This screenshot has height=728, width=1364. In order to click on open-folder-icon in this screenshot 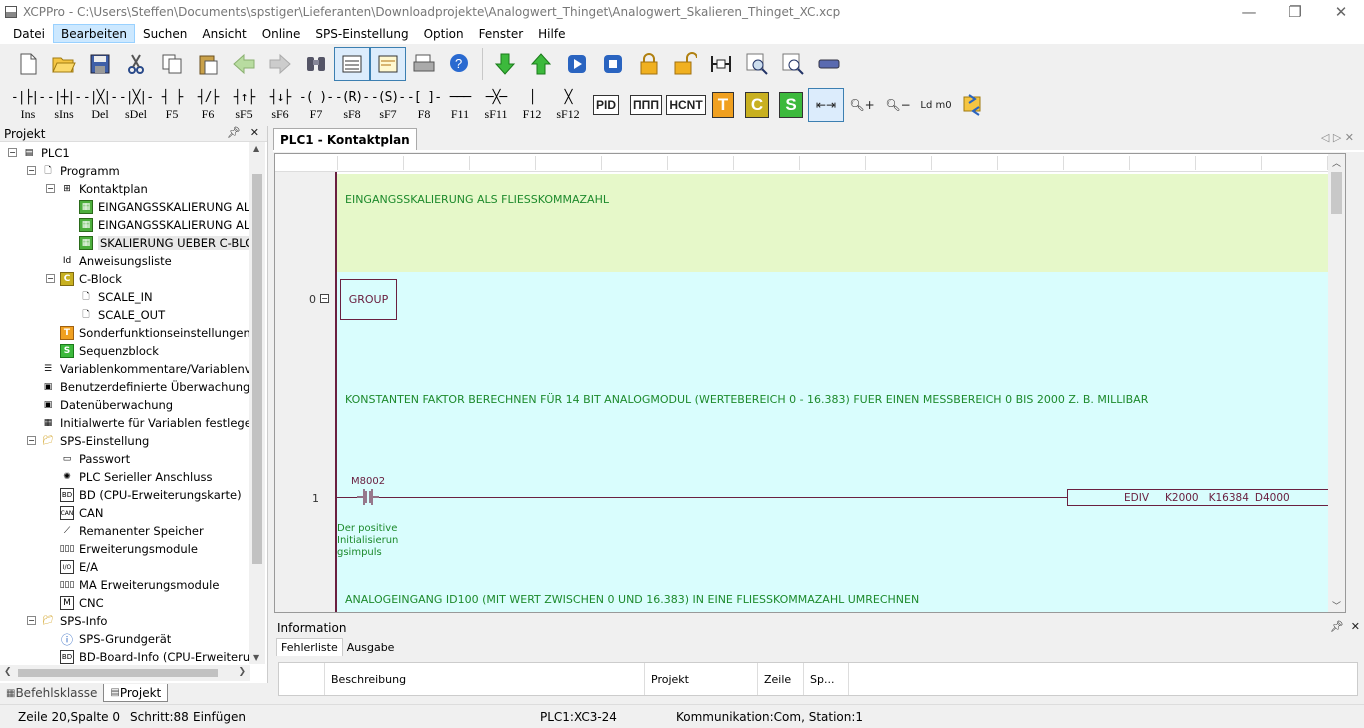, I will do `click(64, 64)`.